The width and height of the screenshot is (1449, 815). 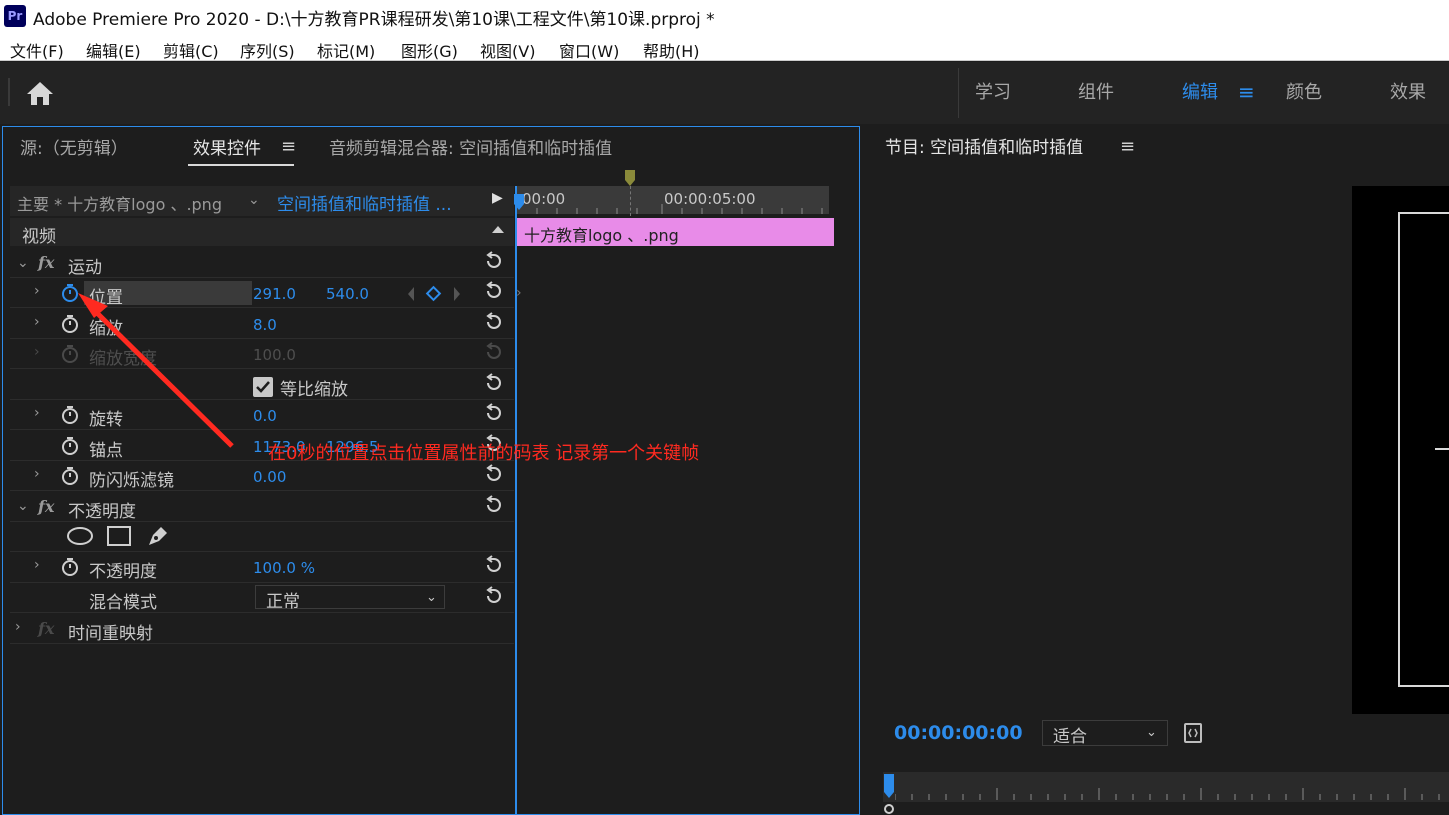 I want to click on checkmark-icon, so click(x=263, y=387).